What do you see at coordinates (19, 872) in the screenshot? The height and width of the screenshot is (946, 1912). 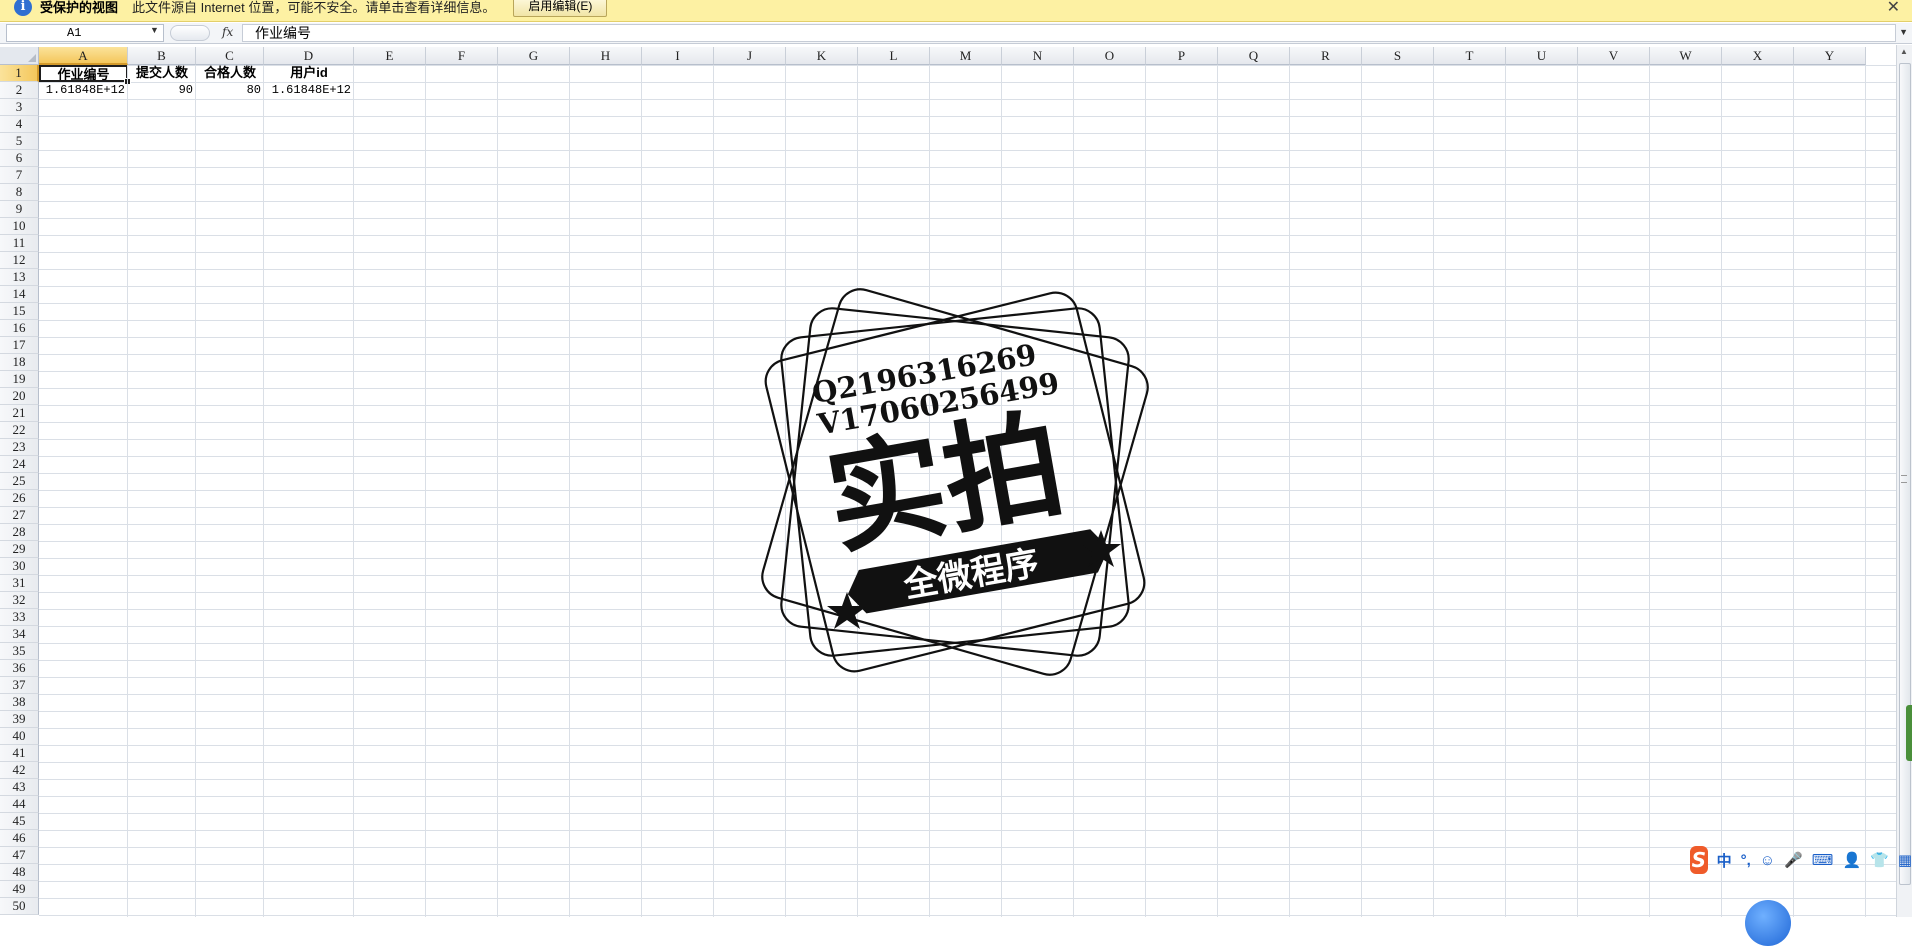 I see `row-header-48: 48` at bounding box center [19, 872].